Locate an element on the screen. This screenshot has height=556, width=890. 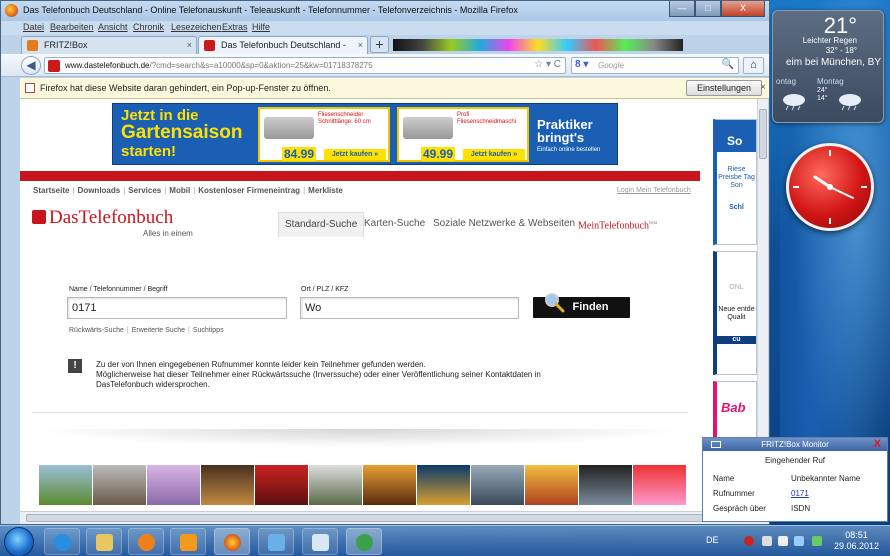
menu-hilfe: Hilfe is located at coordinates (261, 27).